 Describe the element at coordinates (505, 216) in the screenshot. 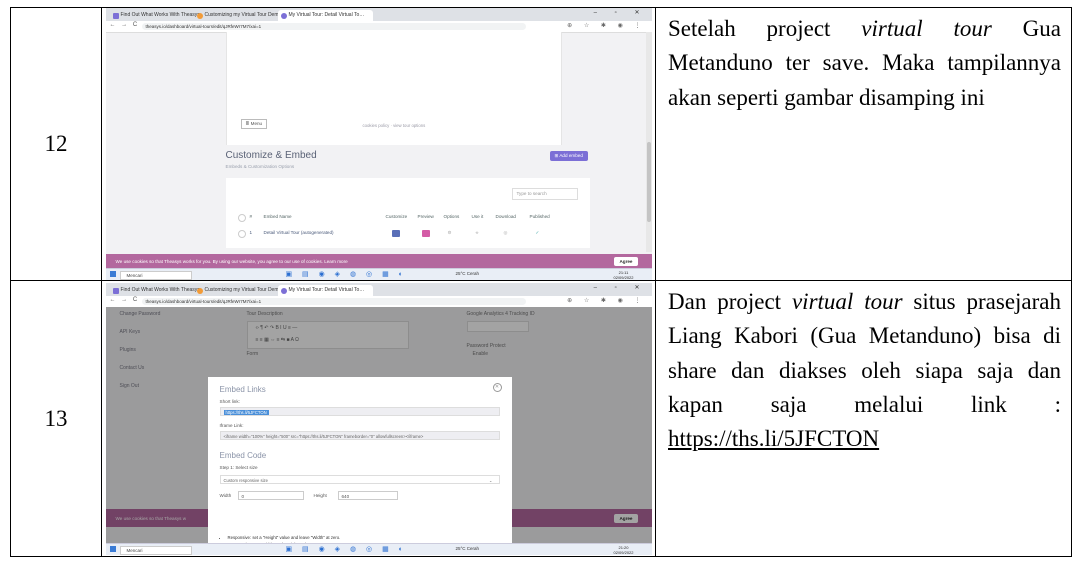

I see `column-header: Download` at that location.